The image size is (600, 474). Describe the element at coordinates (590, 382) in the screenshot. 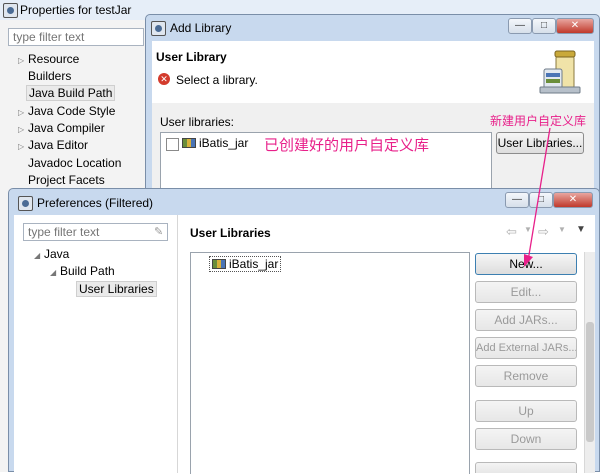

I see `scrollbar-thumb` at that location.